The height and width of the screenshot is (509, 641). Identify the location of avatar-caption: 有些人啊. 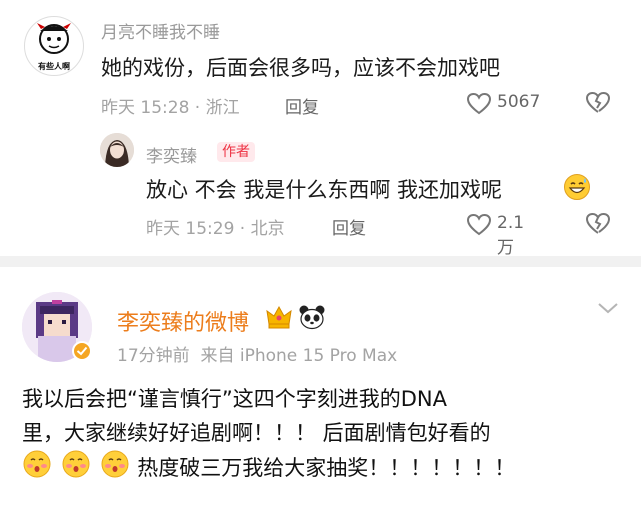
(54, 66).